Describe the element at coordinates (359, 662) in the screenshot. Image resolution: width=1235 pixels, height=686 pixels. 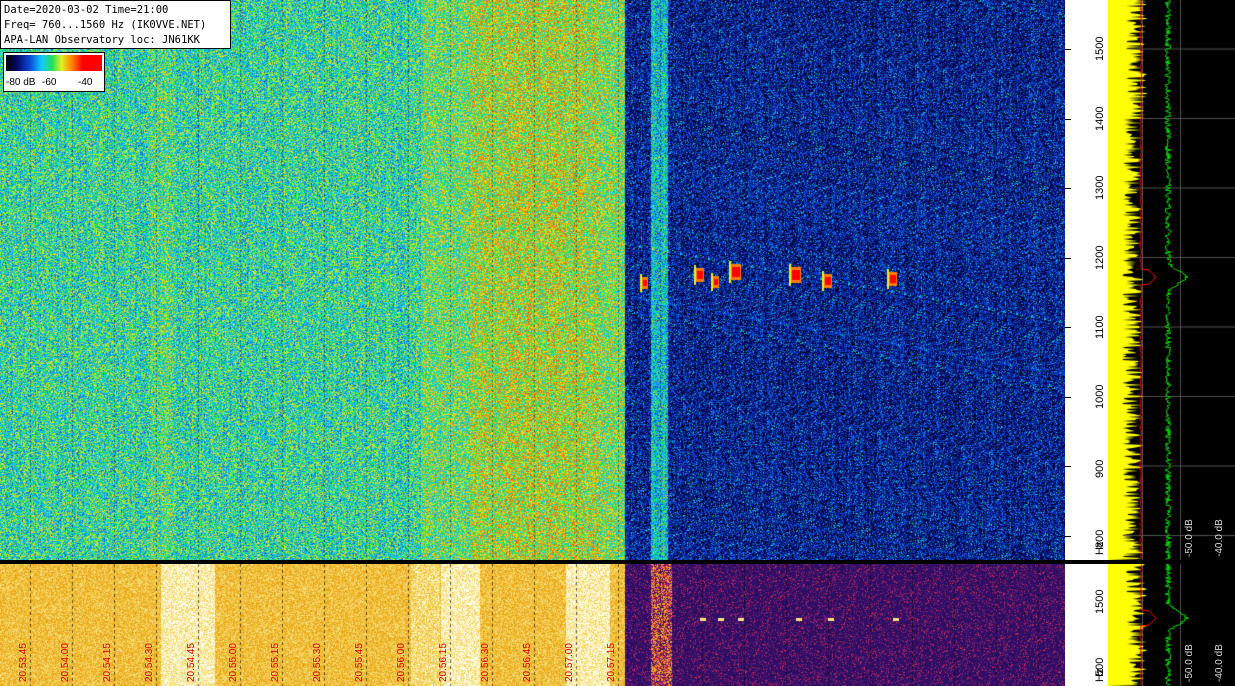
I see `timeline-label: 20.55.45` at that location.